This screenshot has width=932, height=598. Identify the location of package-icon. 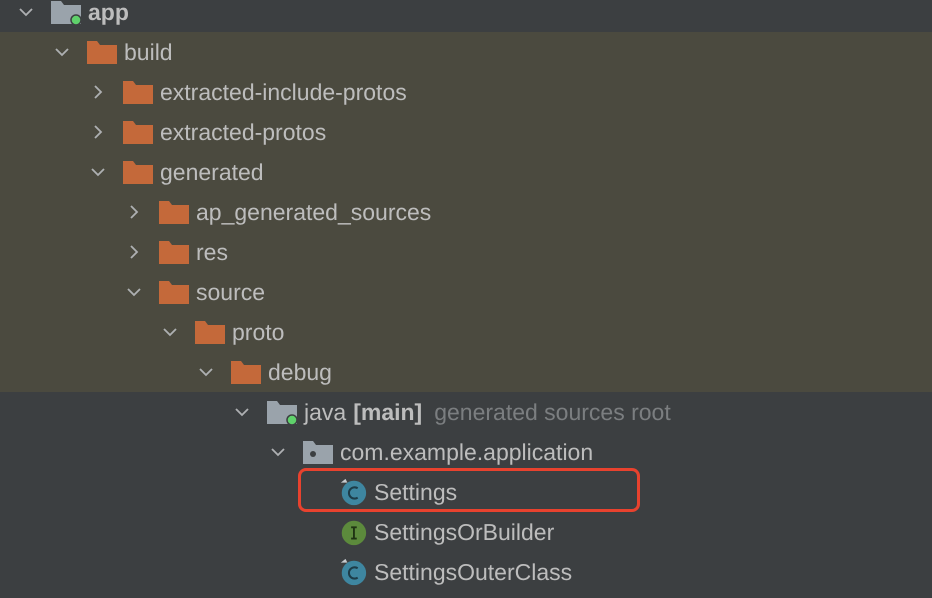
(318, 452).